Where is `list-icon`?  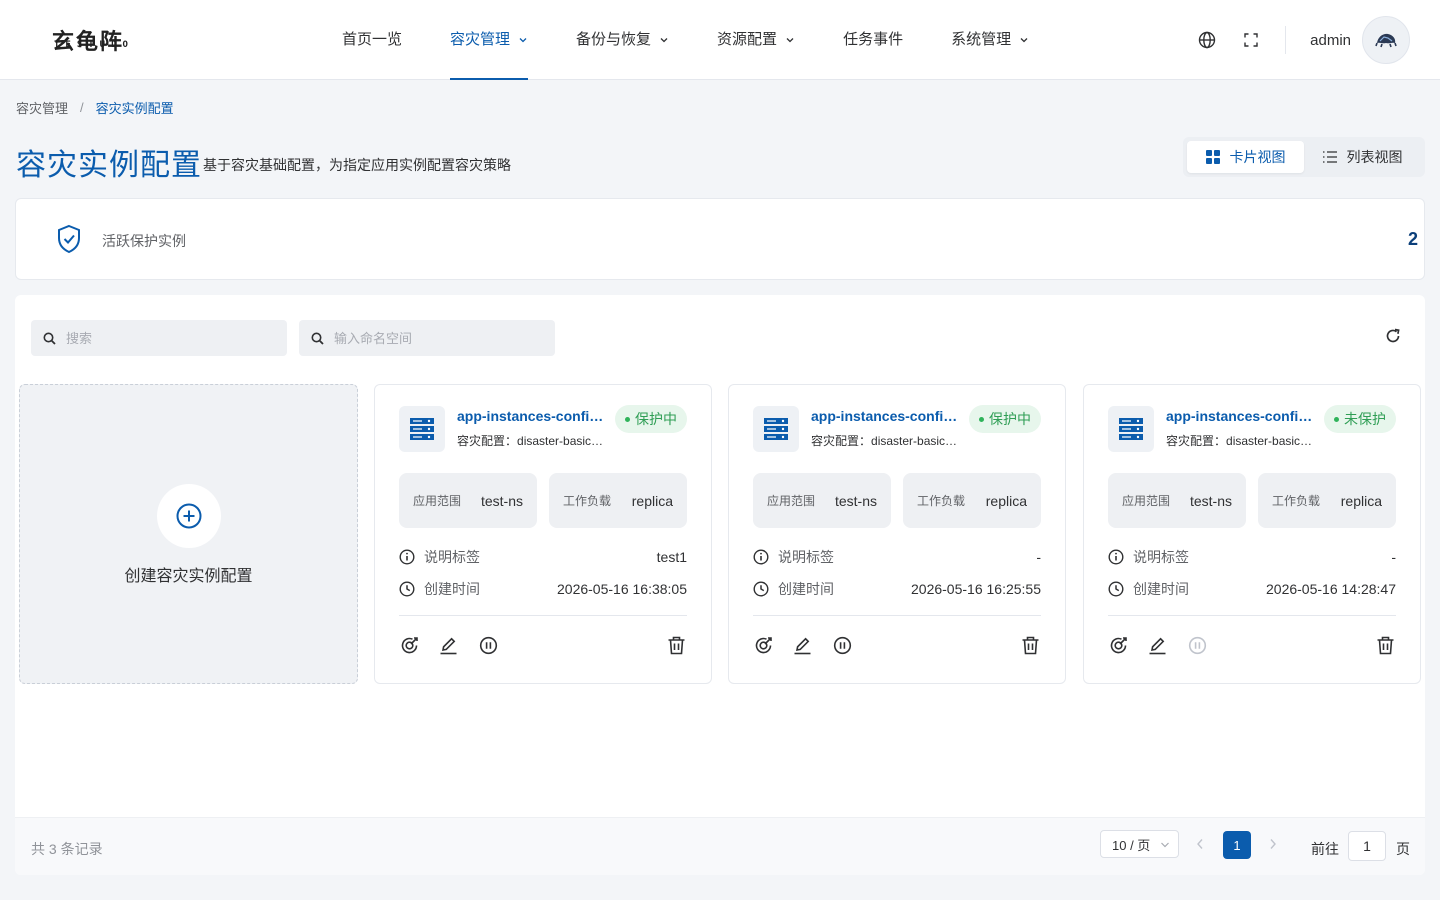
list-icon is located at coordinates (1329, 157).